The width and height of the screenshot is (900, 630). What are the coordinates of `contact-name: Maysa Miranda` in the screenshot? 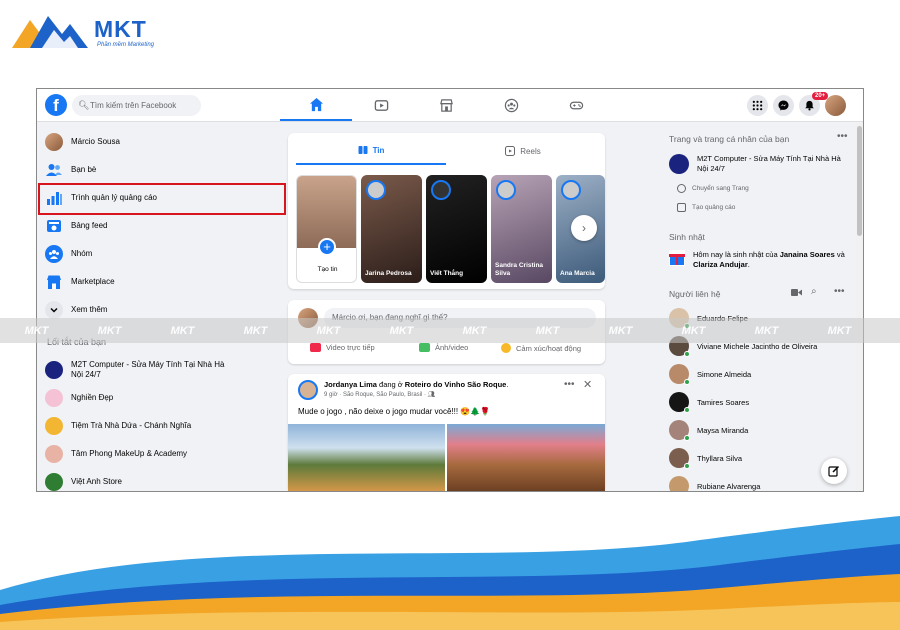 It's located at (723, 430).